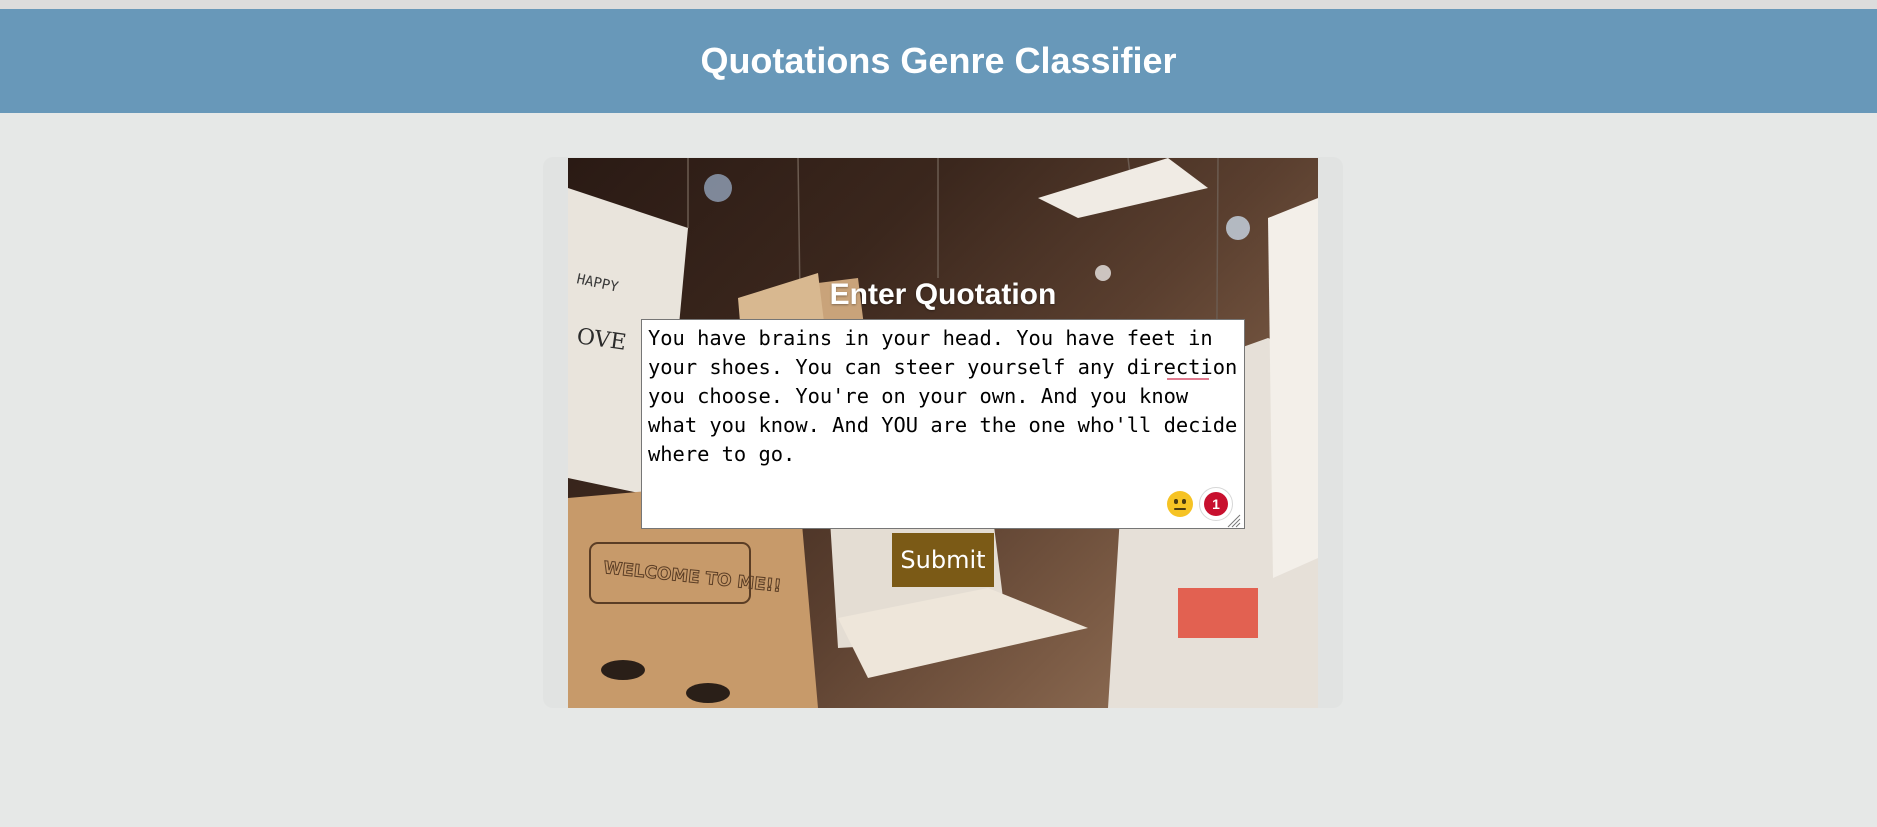 The height and width of the screenshot is (827, 1877). Describe the element at coordinates (1233, 520) in the screenshot. I see `resize-handle-icon` at that location.